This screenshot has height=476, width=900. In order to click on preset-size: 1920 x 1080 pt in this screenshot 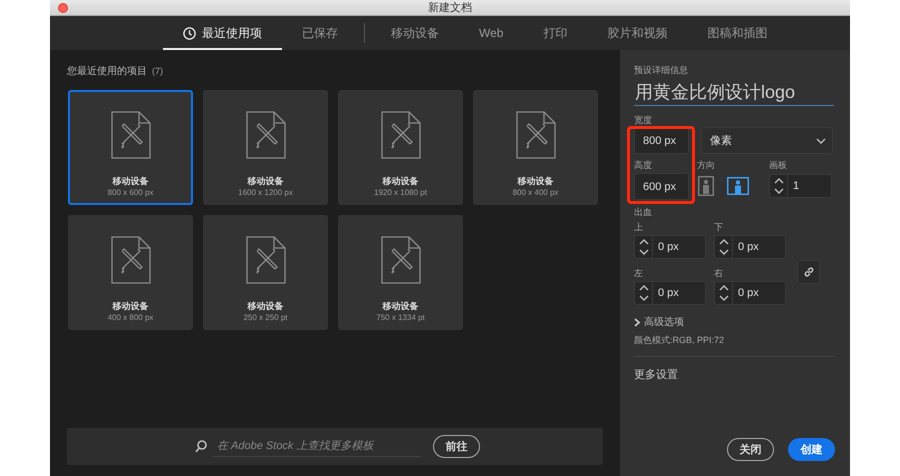, I will do `click(400, 193)`.